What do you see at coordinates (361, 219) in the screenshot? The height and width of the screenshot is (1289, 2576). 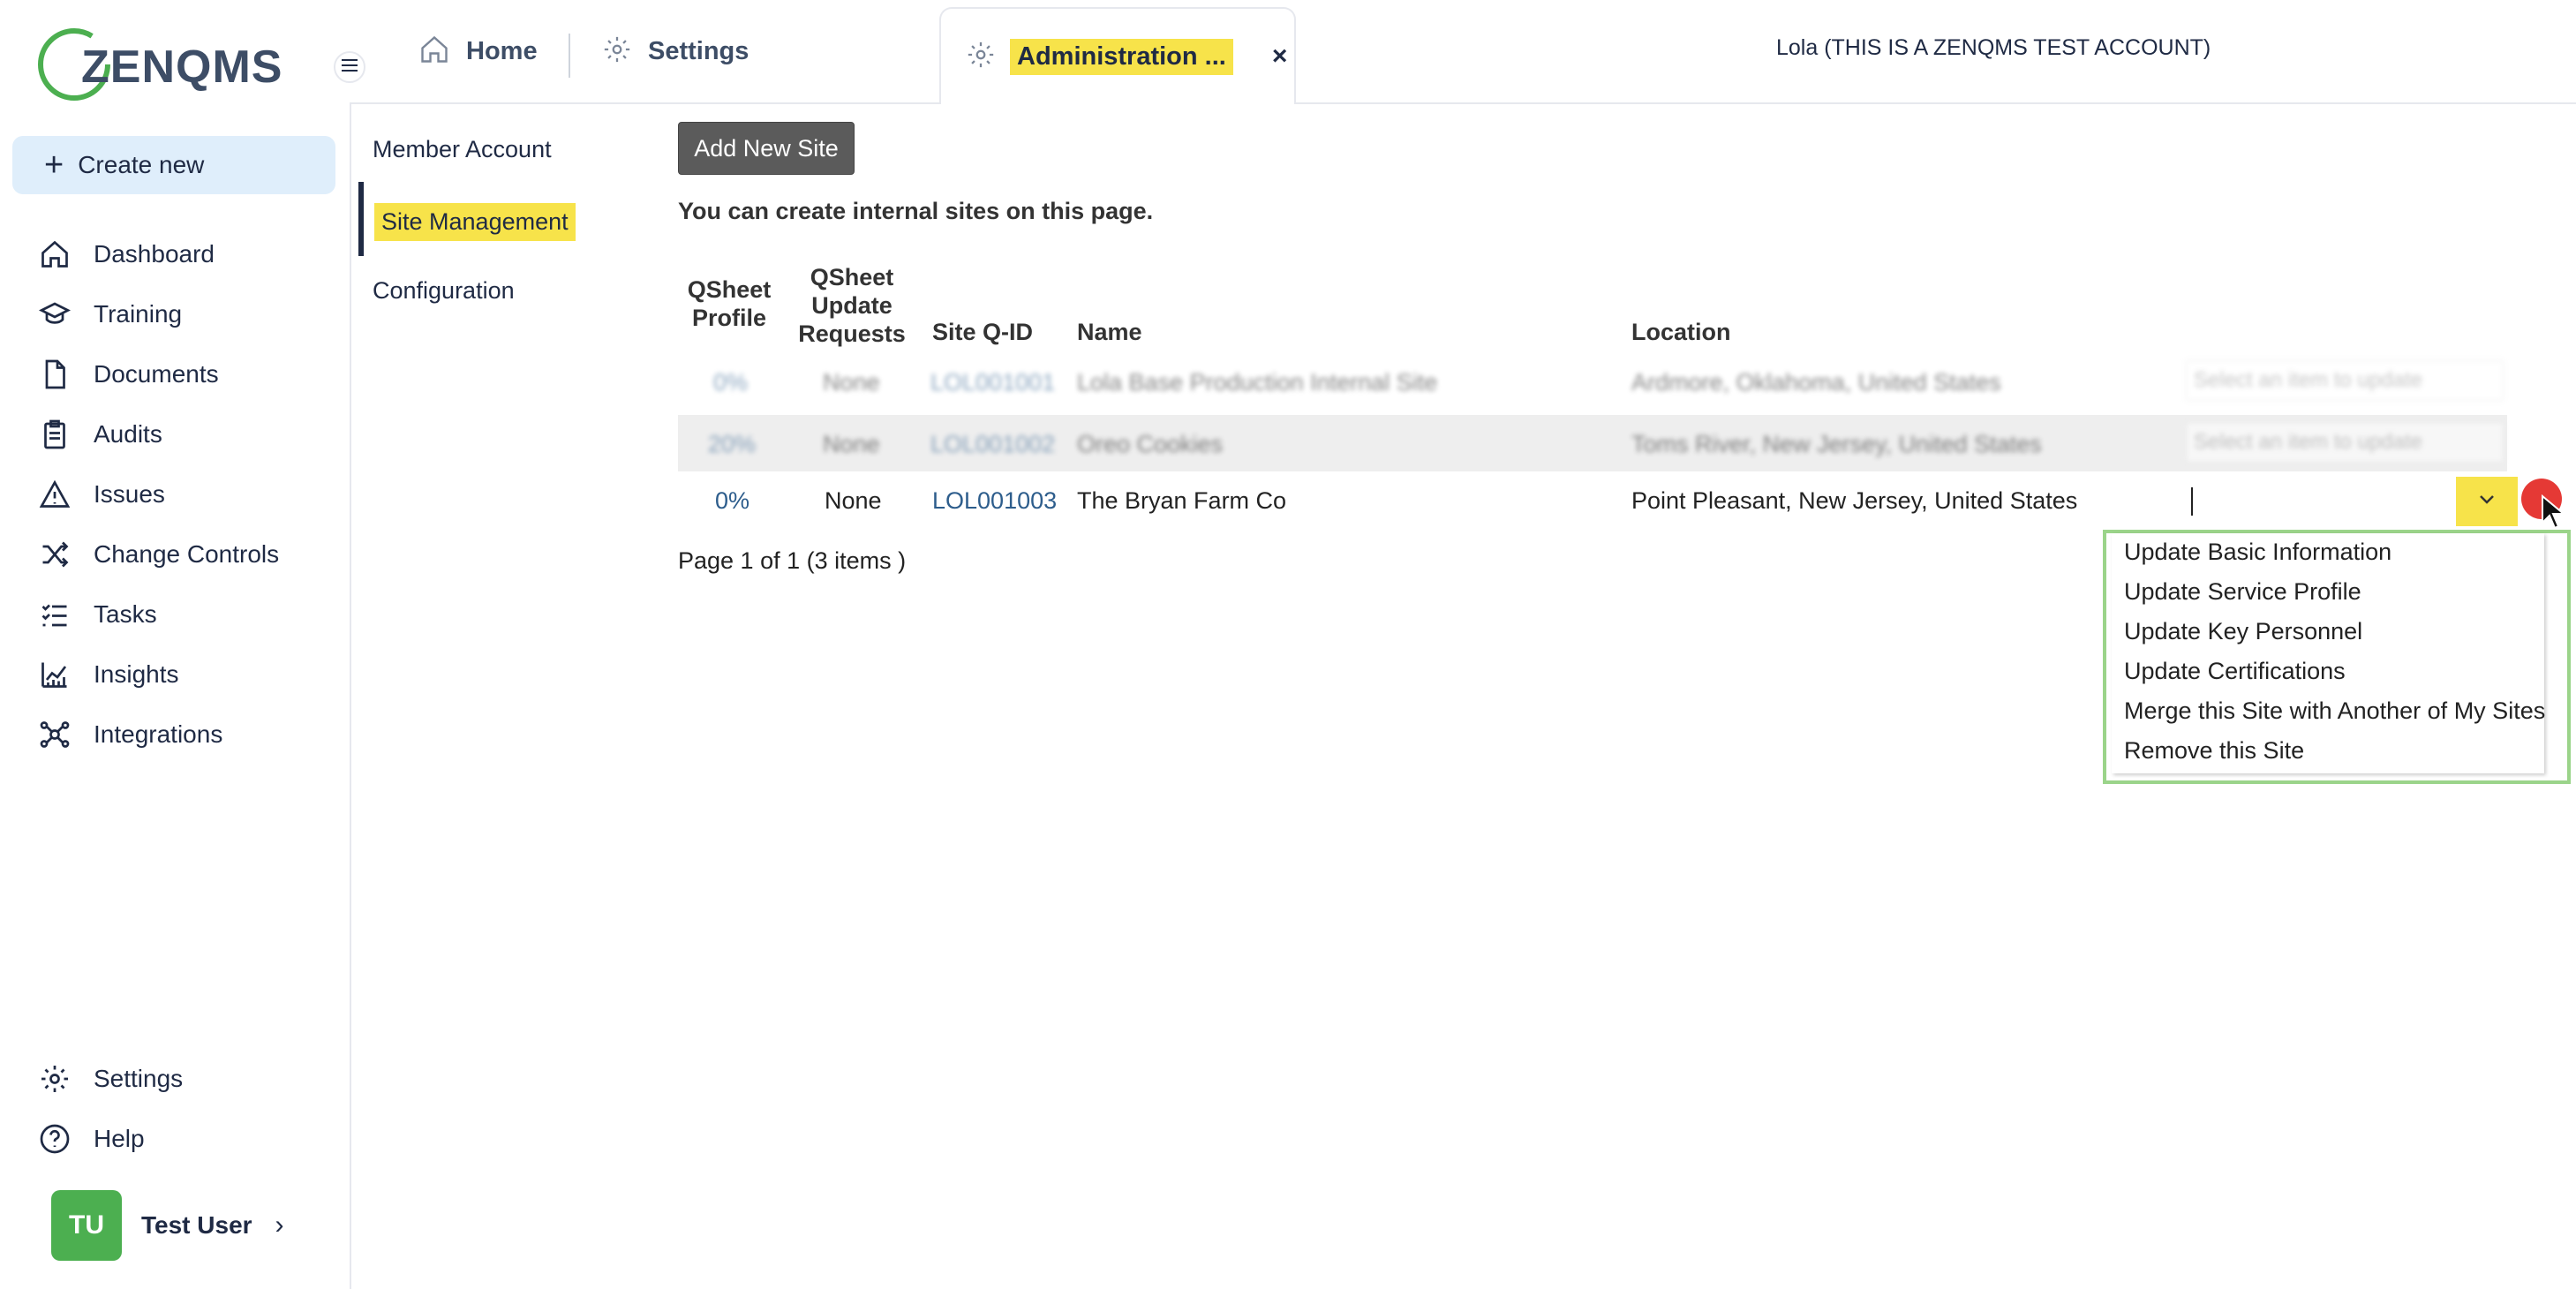 I see `subnav-active-indicator` at bounding box center [361, 219].